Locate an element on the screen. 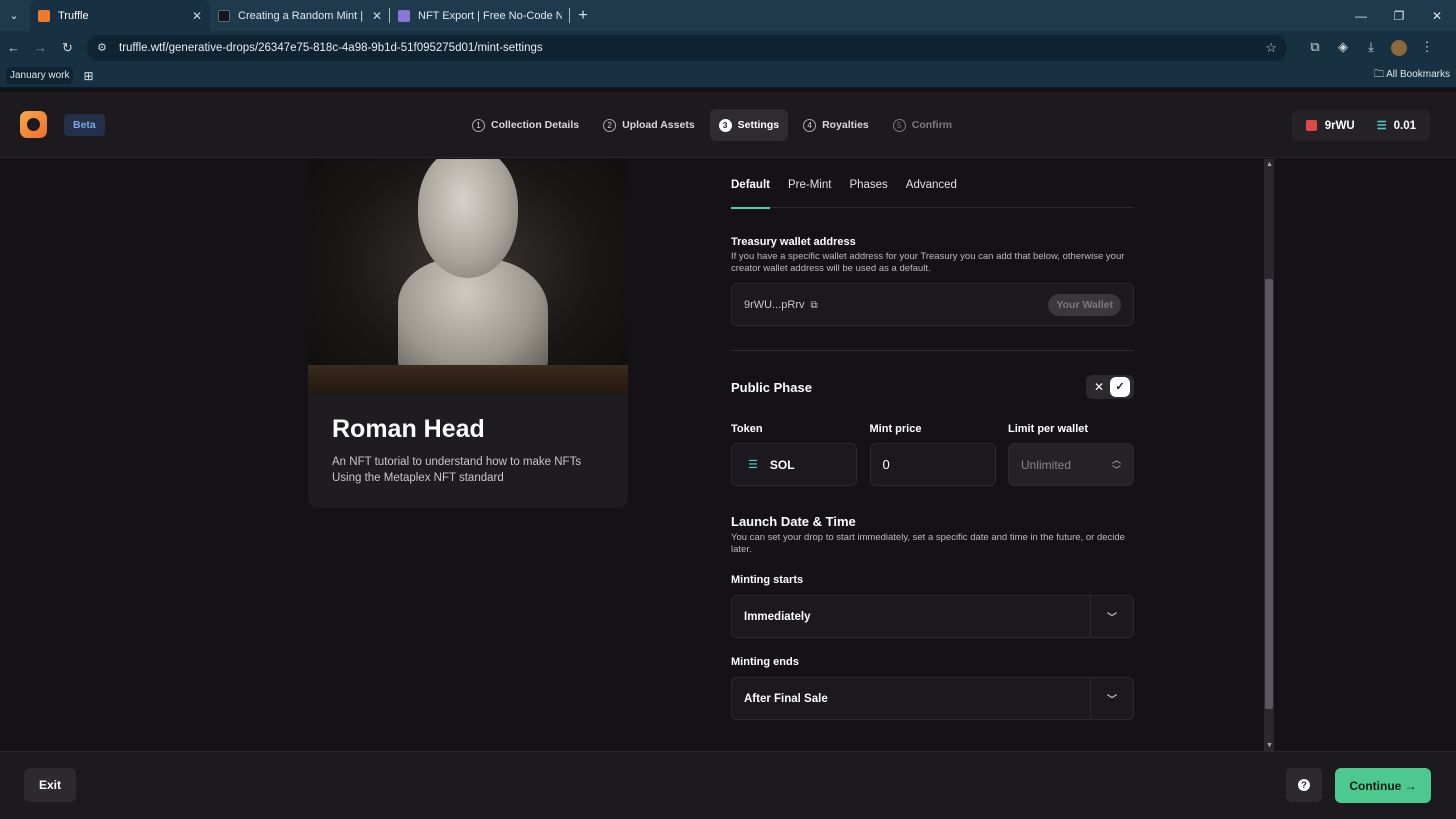 This screenshot has width=1456, height=819. step-label: Settings is located at coordinates (758, 125).